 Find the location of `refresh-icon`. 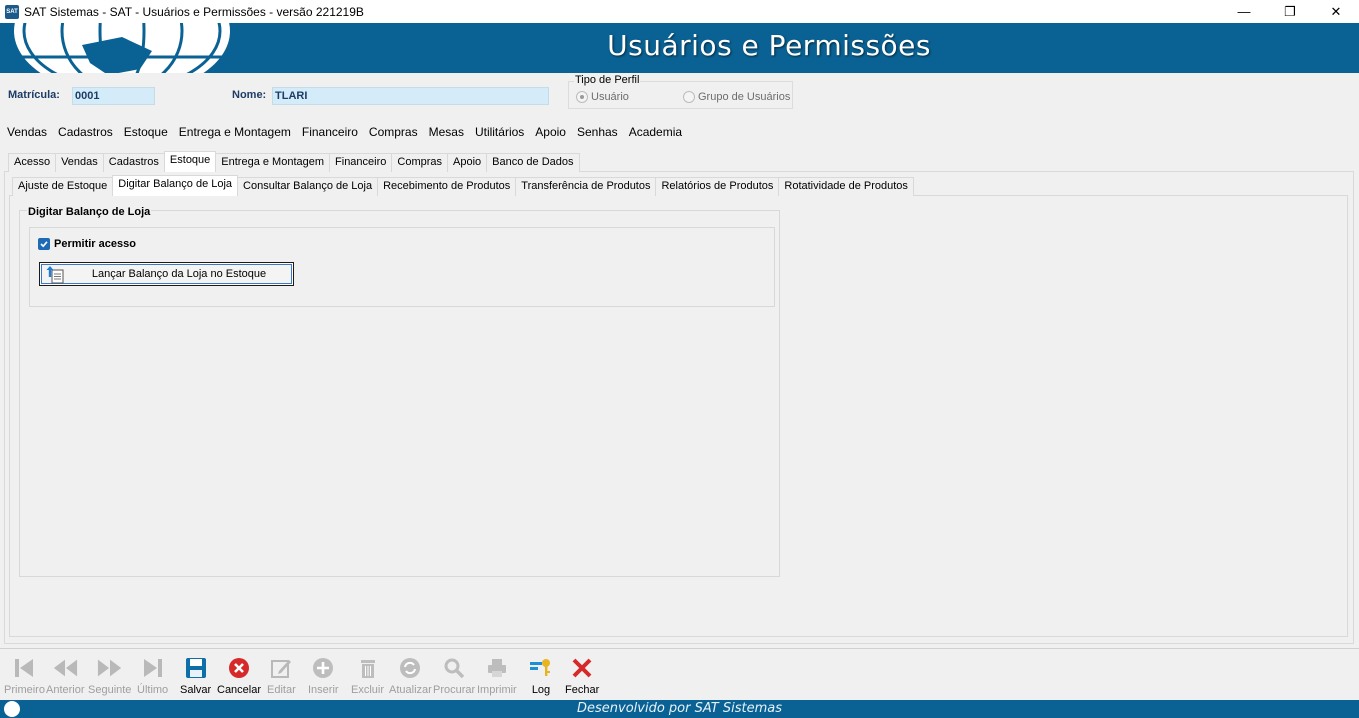

refresh-icon is located at coordinates (410, 668).